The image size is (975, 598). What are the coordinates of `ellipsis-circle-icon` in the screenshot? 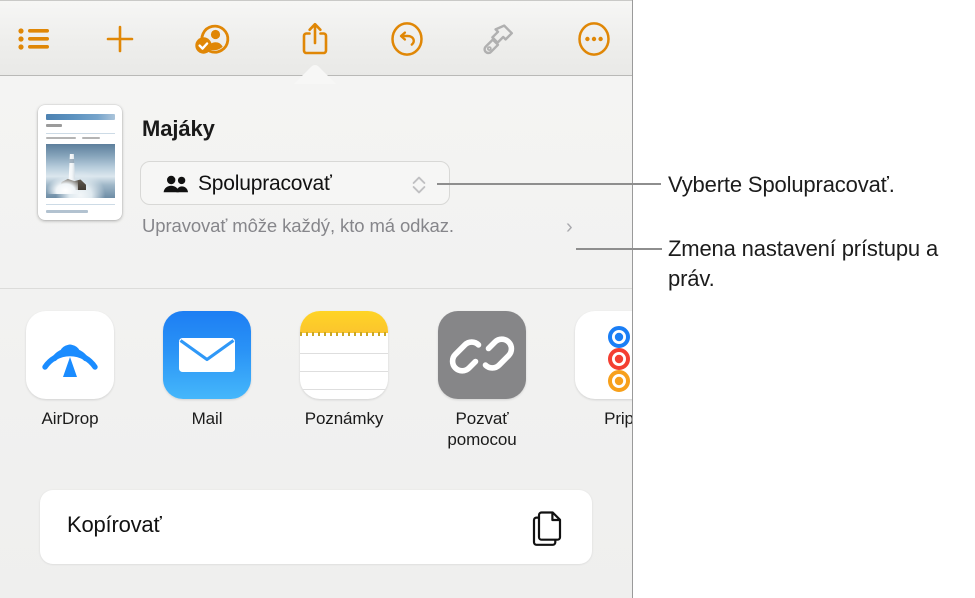 It's located at (594, 39).